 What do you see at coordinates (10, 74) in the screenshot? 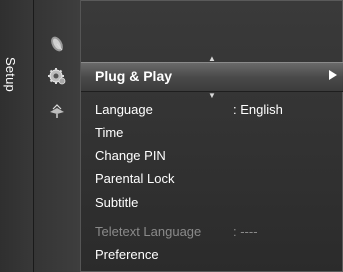
I see `category-tab-label: Setup` at bounding box center [10, 74].